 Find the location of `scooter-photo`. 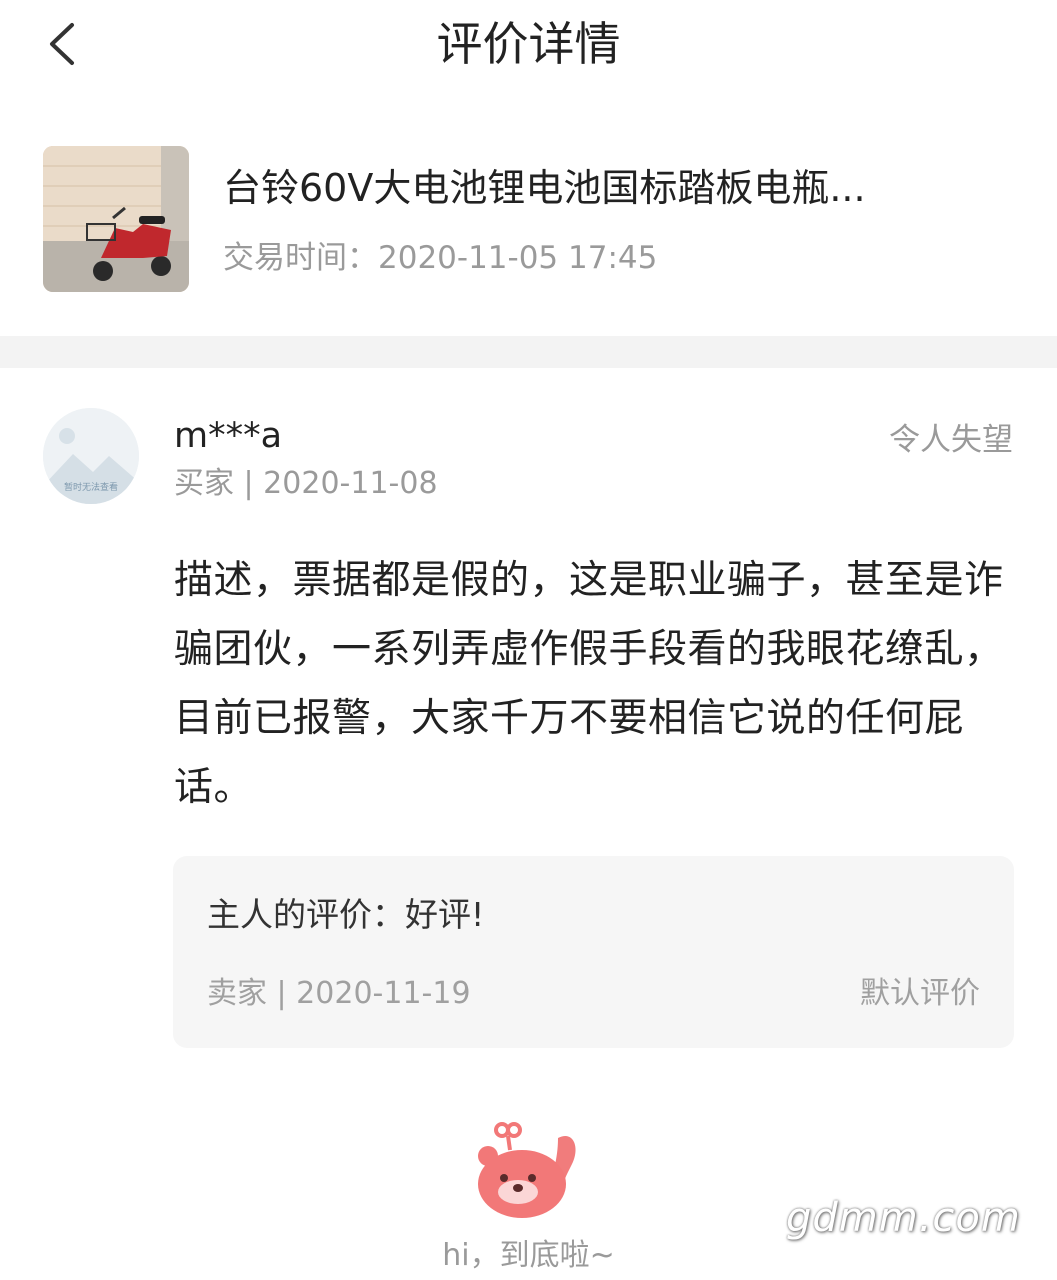

scooter-photo is located at coordinates (116, 219).